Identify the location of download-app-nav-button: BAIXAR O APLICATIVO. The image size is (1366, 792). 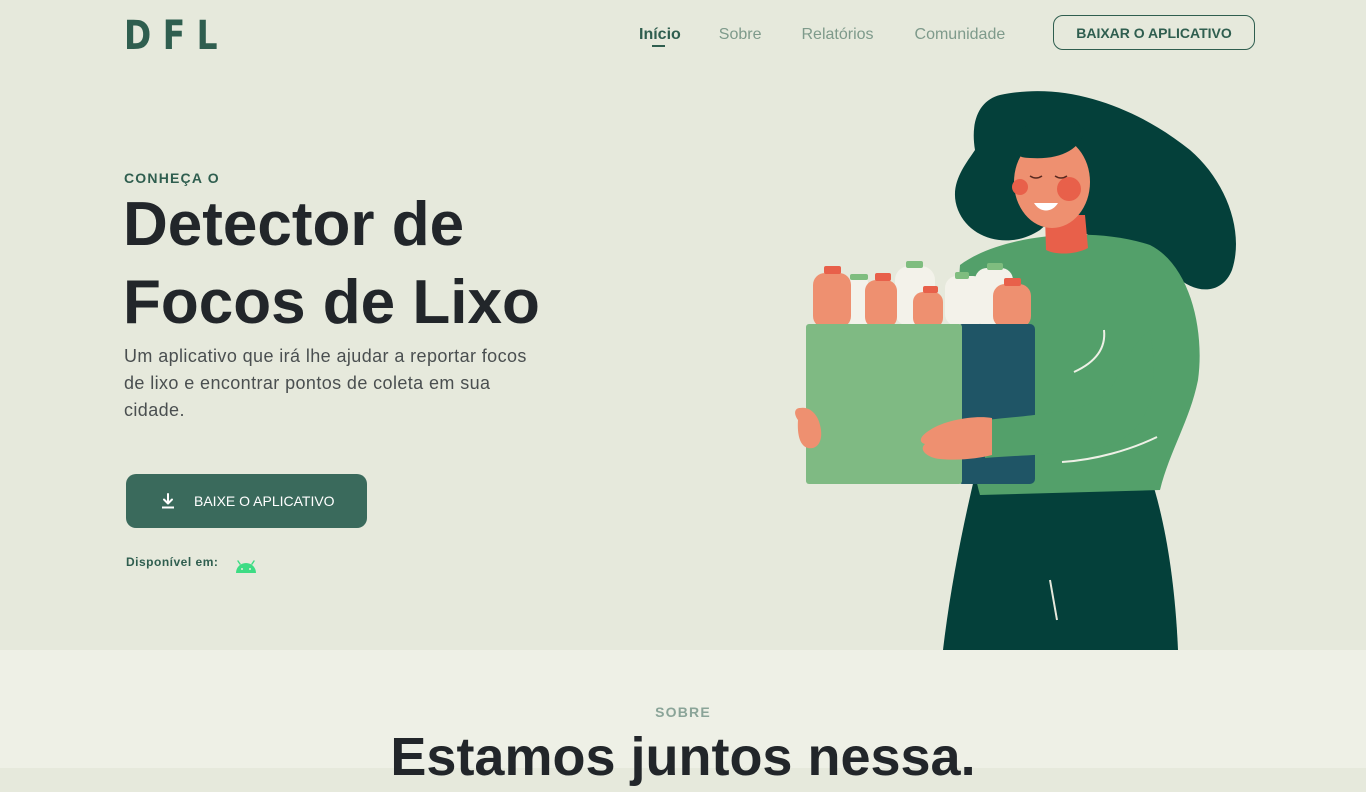
(1154, 32).